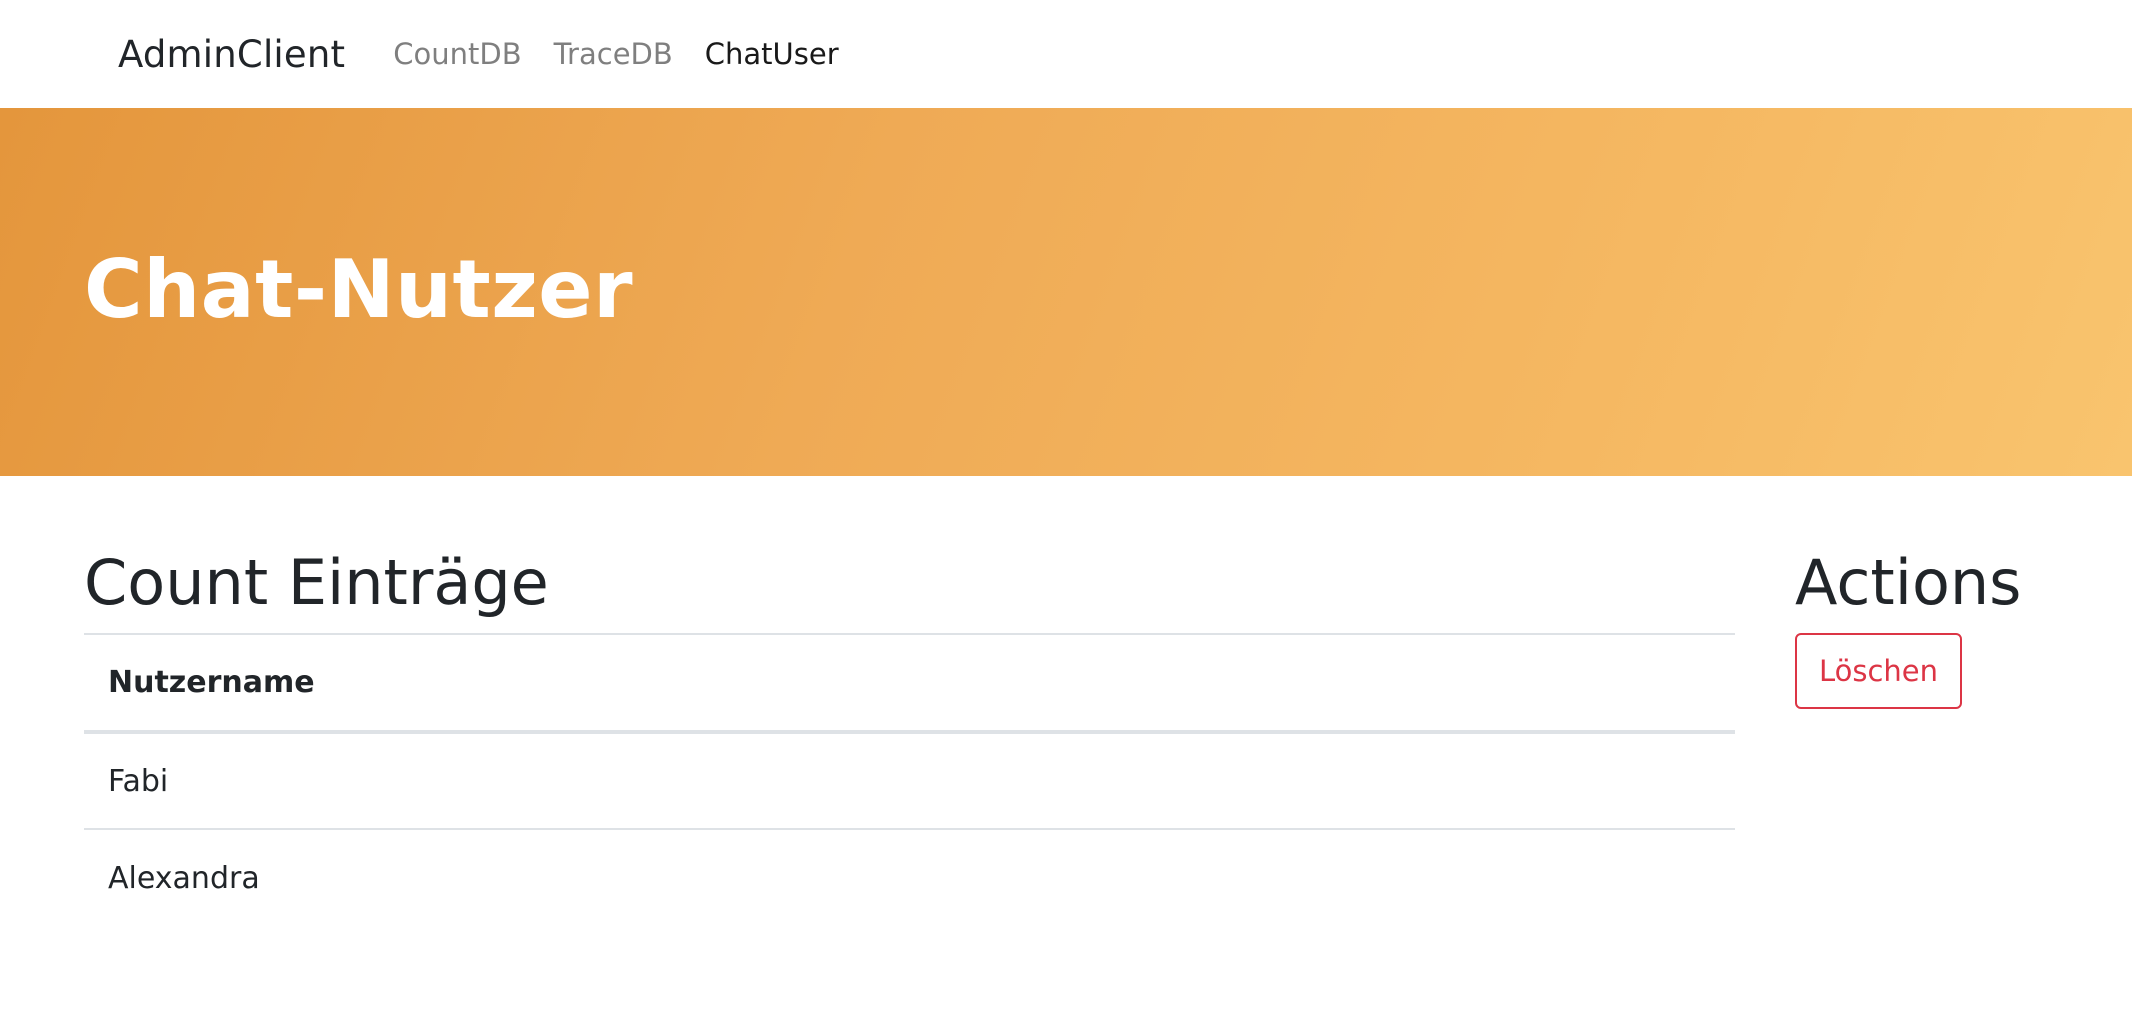 The height and width of the screenshot is (1030, 2132). What do you see at coordinates (1908, 582) in the screenshot?
I see `actions-title: Actions` at bounding box center [1908, 582].